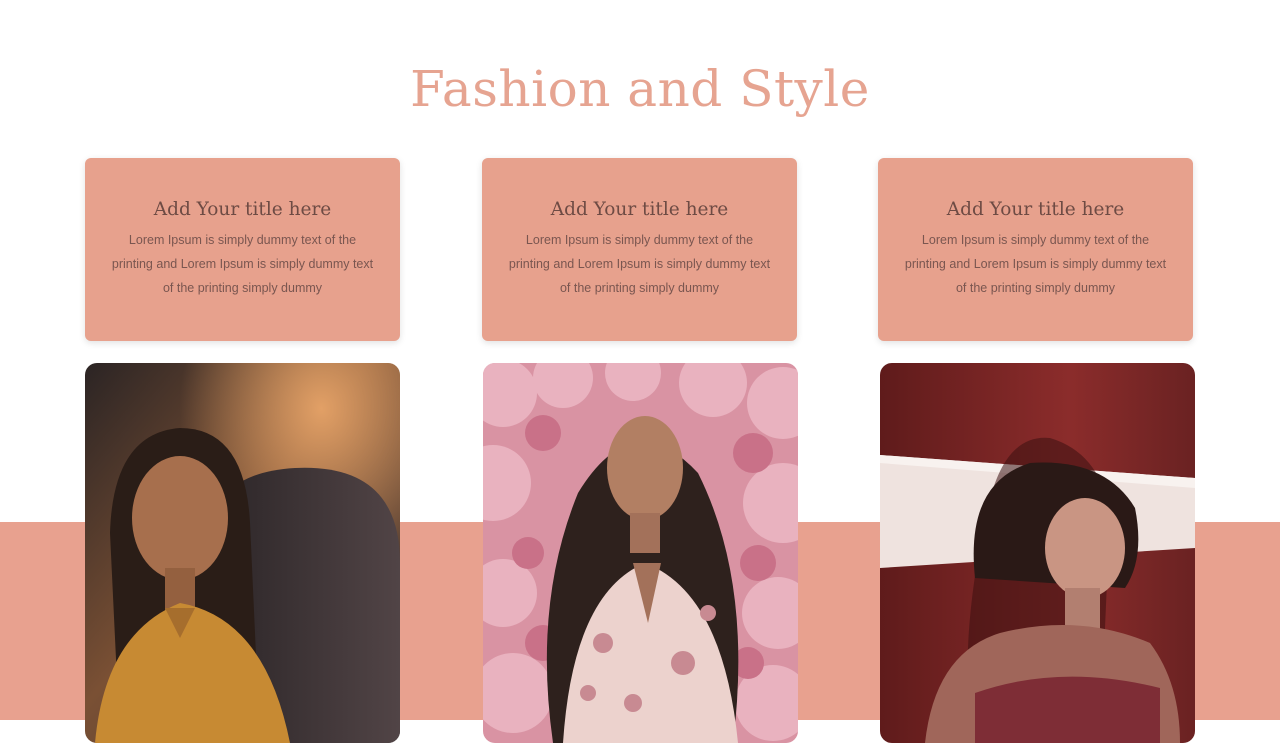 The image size is (1280, 743). I want to click on portrait-red-wall-image, so click(1037, 553).